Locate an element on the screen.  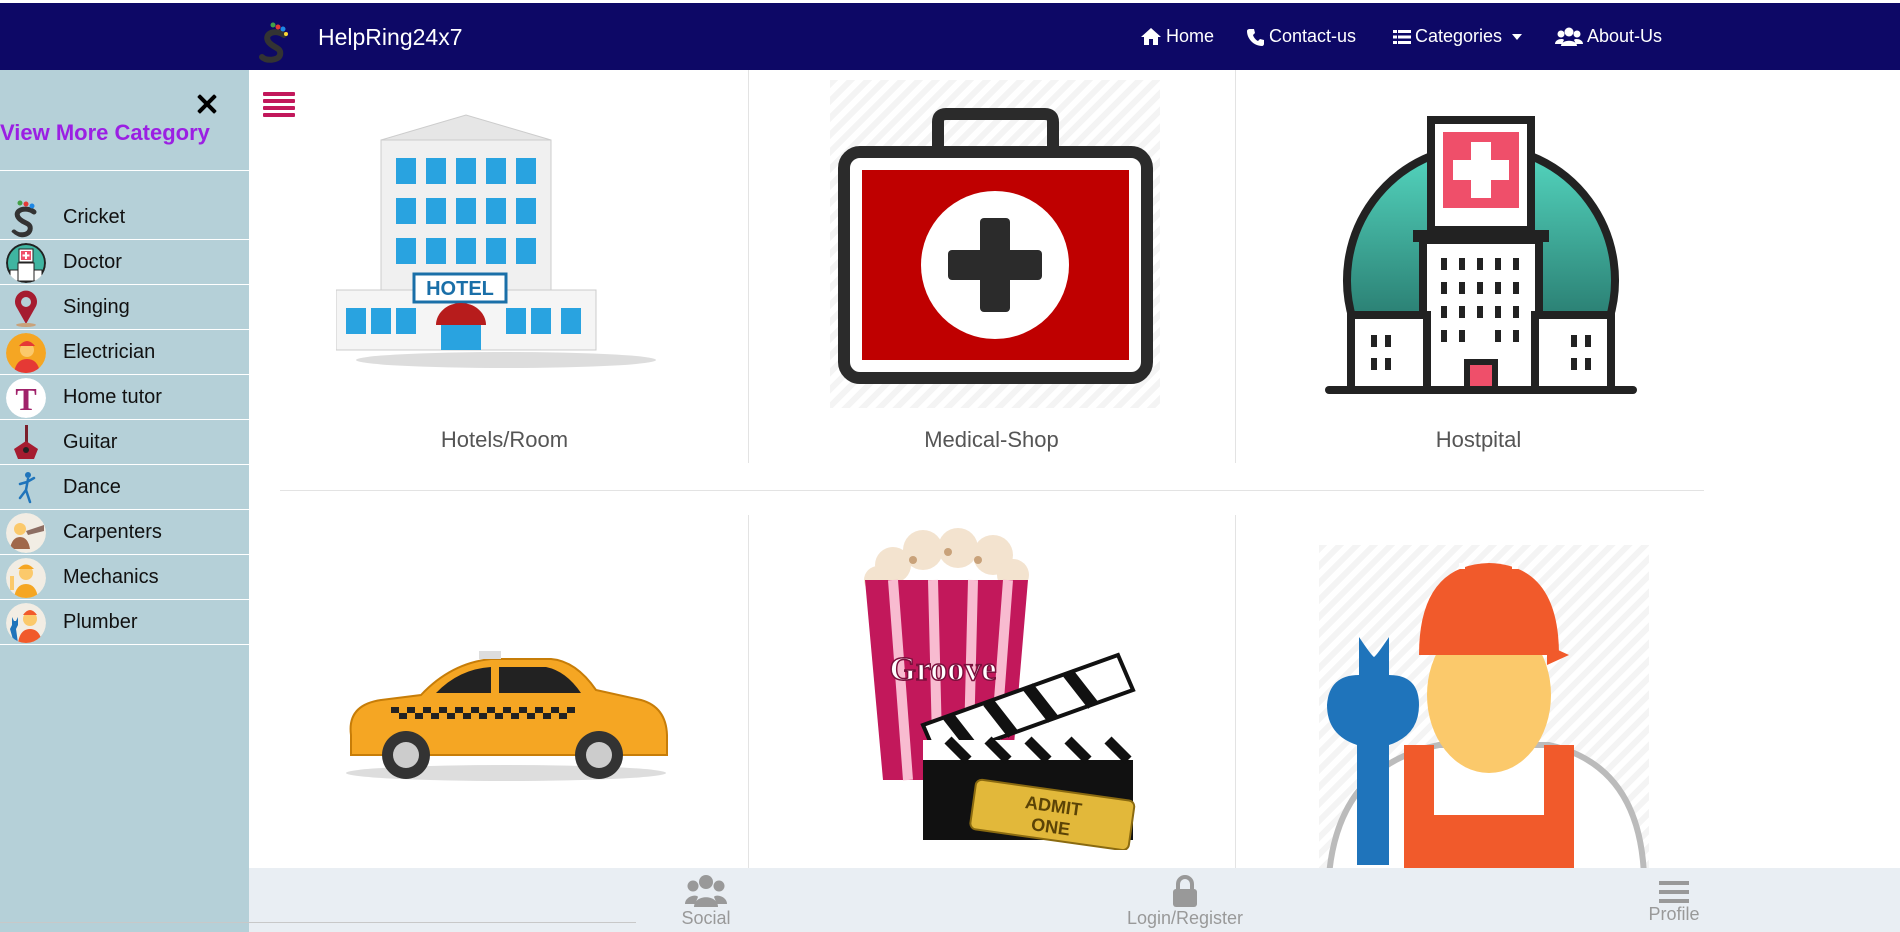
nav-home: Home is located at coordinates (1177, 36).